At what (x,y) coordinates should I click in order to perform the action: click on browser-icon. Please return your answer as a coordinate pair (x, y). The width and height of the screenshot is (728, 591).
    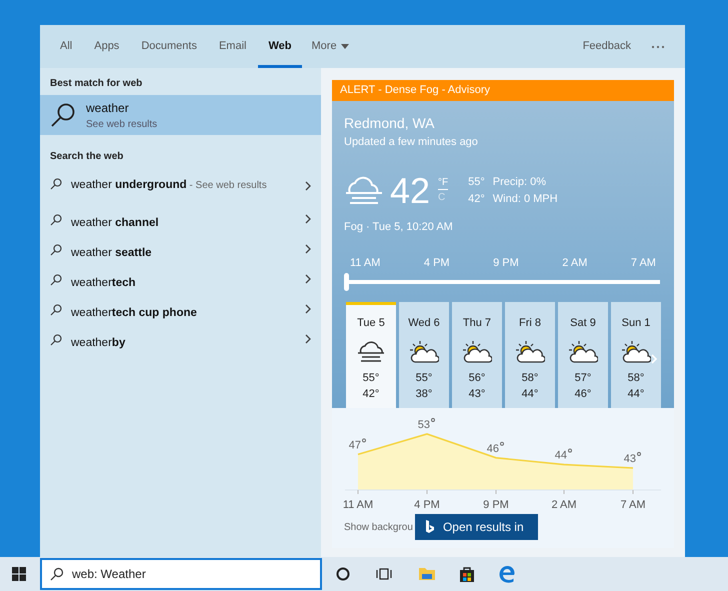
    Looking at the image, I should click on (507, 574).